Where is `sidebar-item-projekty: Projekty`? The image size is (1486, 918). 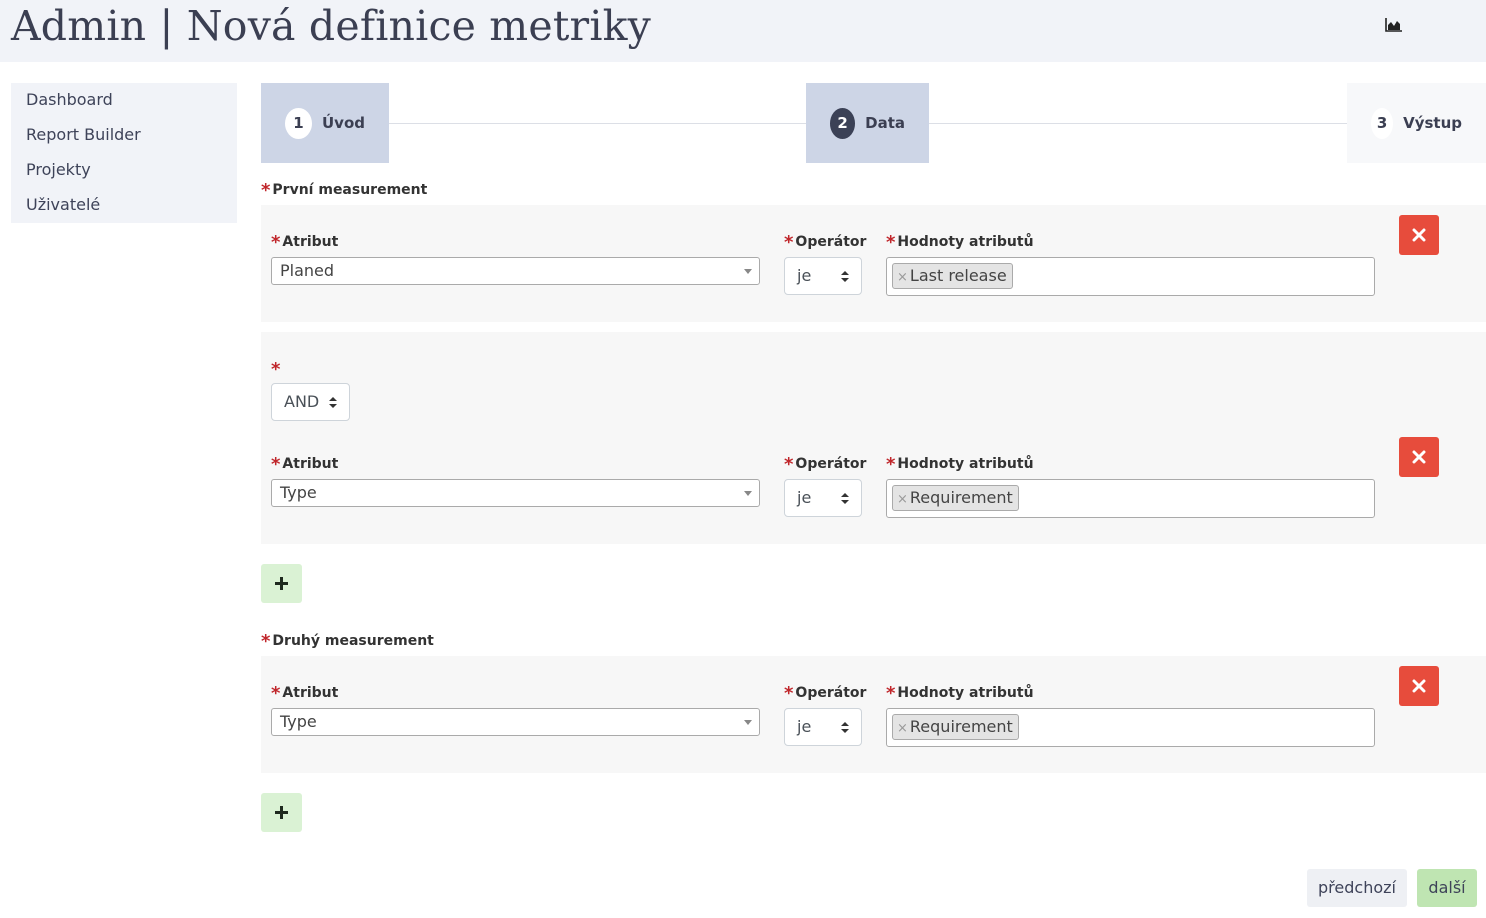
sidebar-item-projekty: Projekty is located at coordinates (124, 177).